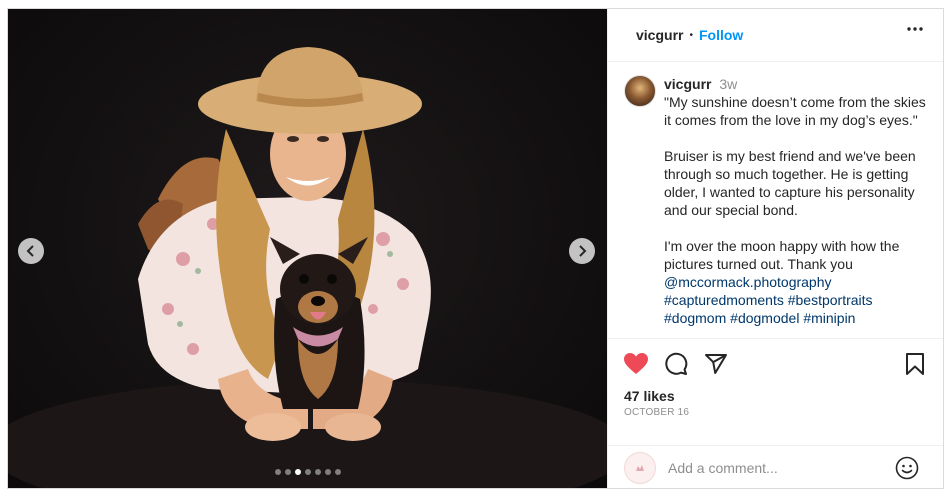 The height and width of the screenshot is (499, 952). What do you see at coordinates (907, 468) in the screenshot?
I see `emoji-icon` at bounding box center [907, 468].